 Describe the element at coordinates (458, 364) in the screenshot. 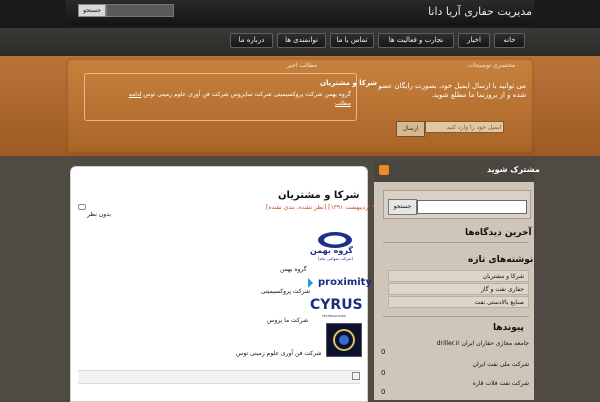

I see `sidebar-link: شرکت ملی نفت ایران` at that location.